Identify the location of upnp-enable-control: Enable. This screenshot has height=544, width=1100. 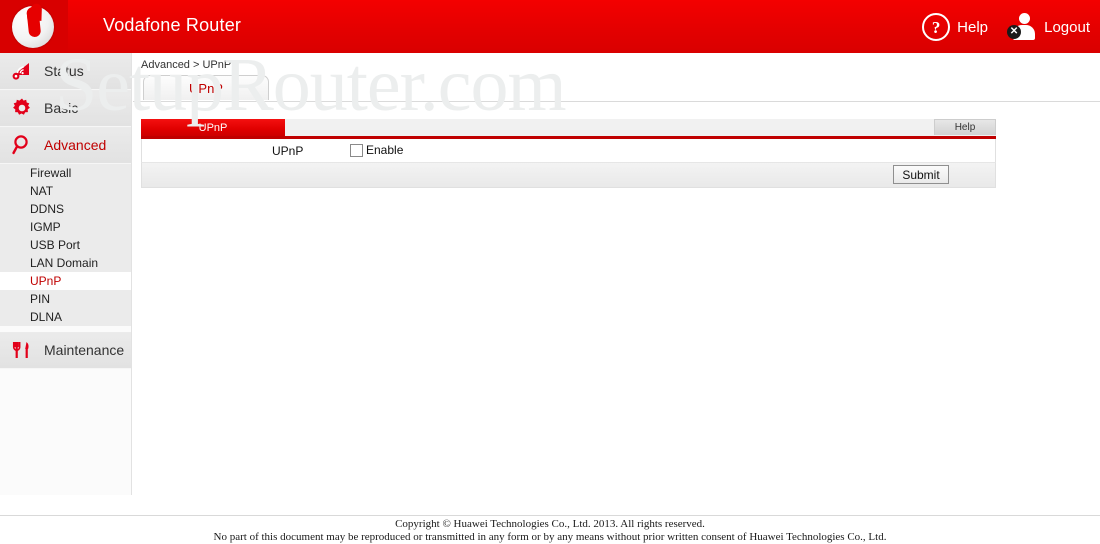
(376, 150).